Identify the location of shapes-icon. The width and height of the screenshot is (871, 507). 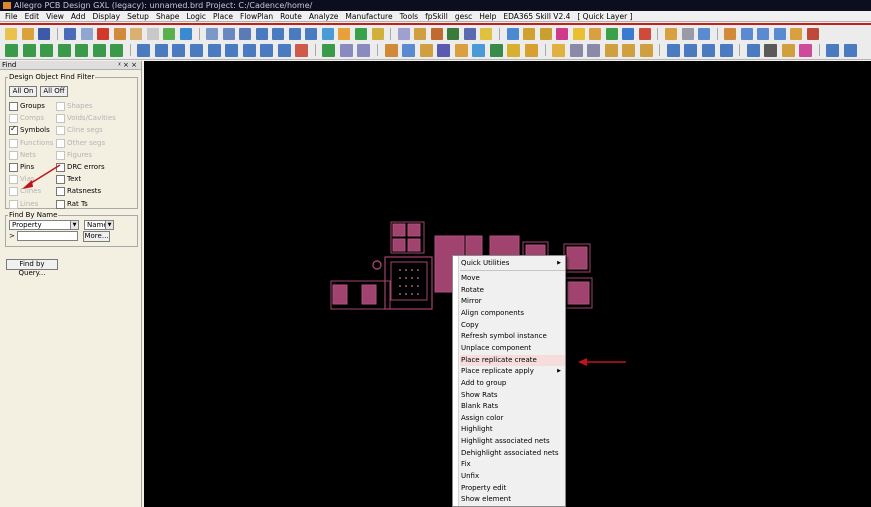
(644, 34).